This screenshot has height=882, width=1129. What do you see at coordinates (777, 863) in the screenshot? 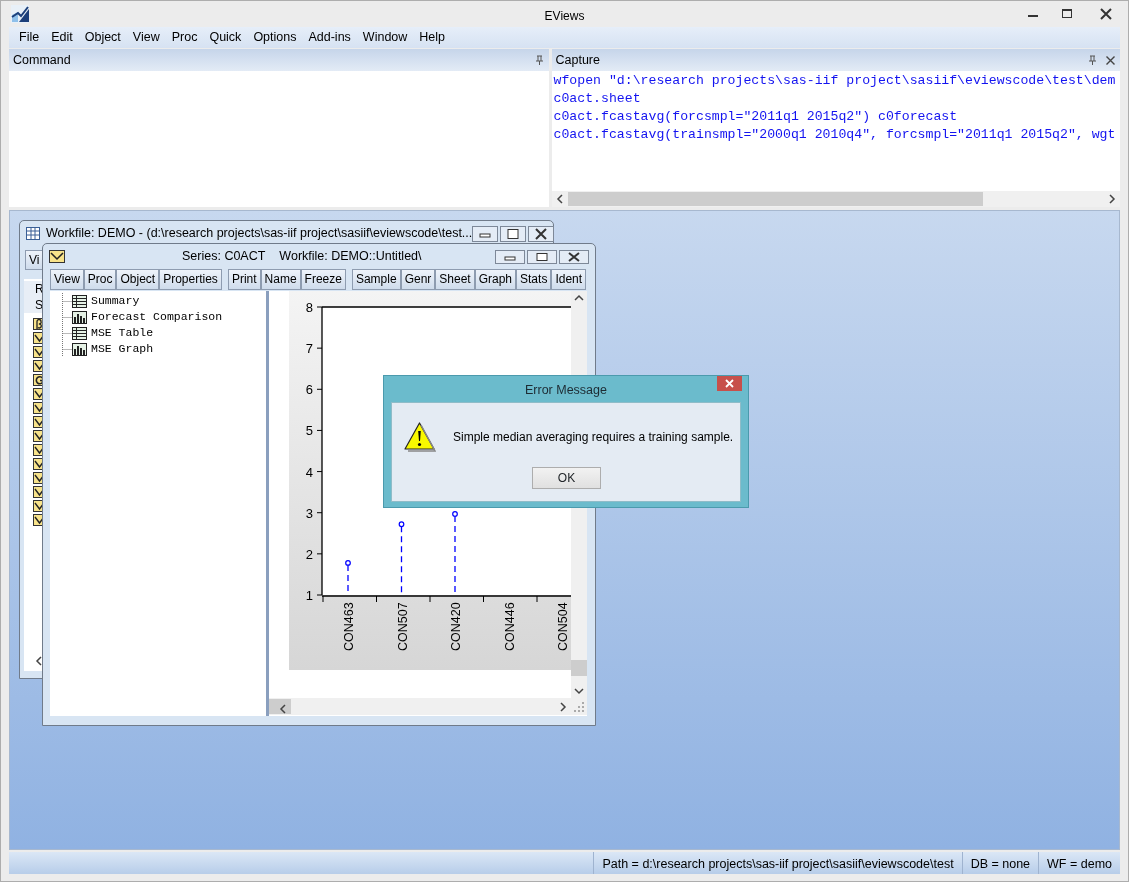
I see `status-text: Path = d:\research projects\sas-iif project\sasiif\eviewscode\test` at bounding box center [777, 863].